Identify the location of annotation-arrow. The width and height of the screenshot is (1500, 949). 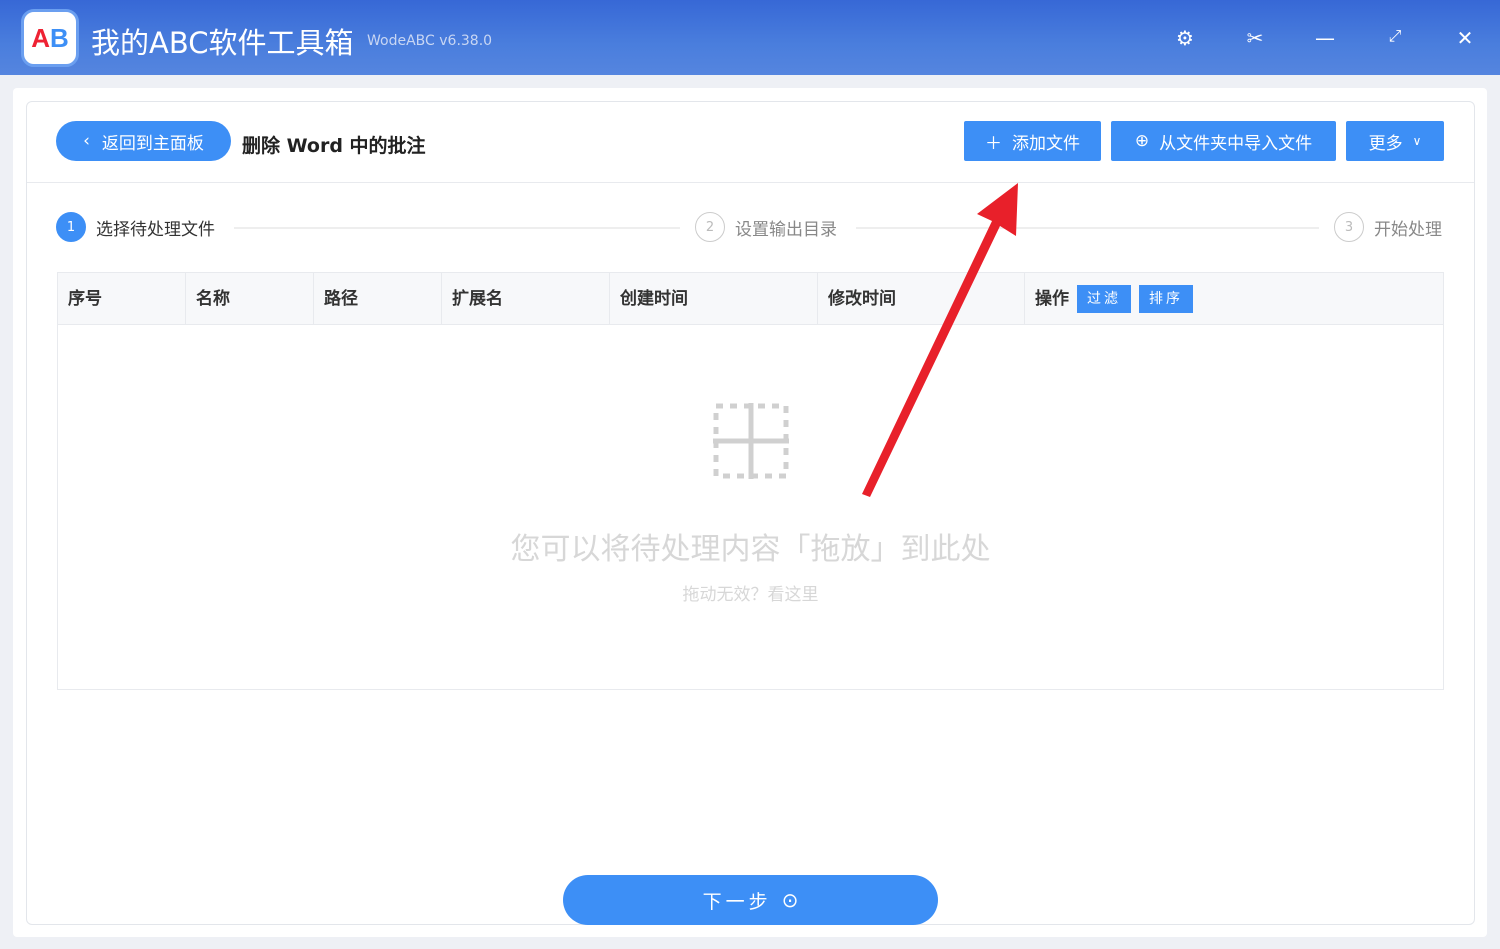
(940, 340).